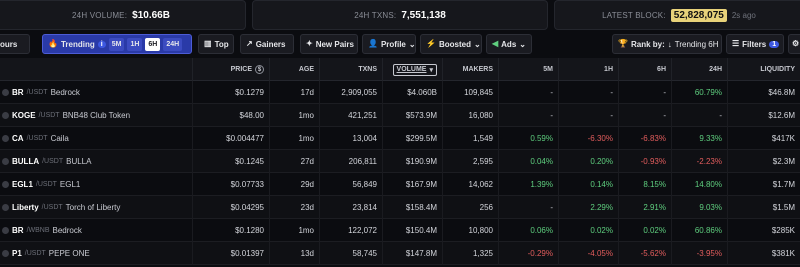 This screenshot has height=267, width=800. What do you see at coordinates (69, 253) in the screenshot?
I see `token-name: PEPE ONE` at bounding box center [69, 253].